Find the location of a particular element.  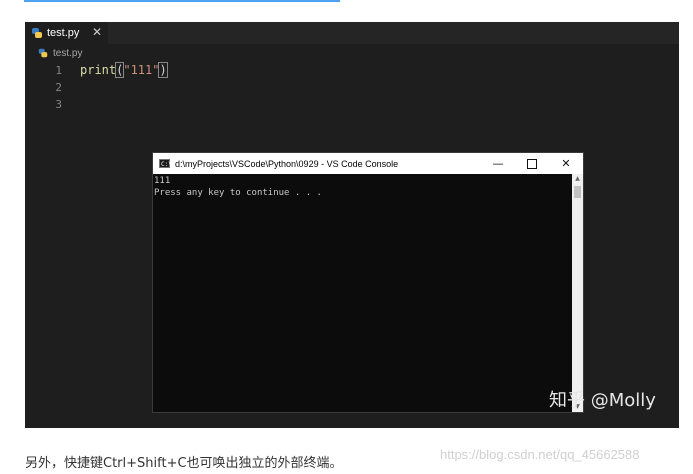

close-icon: ✕ is located at coordinates (97, 32).